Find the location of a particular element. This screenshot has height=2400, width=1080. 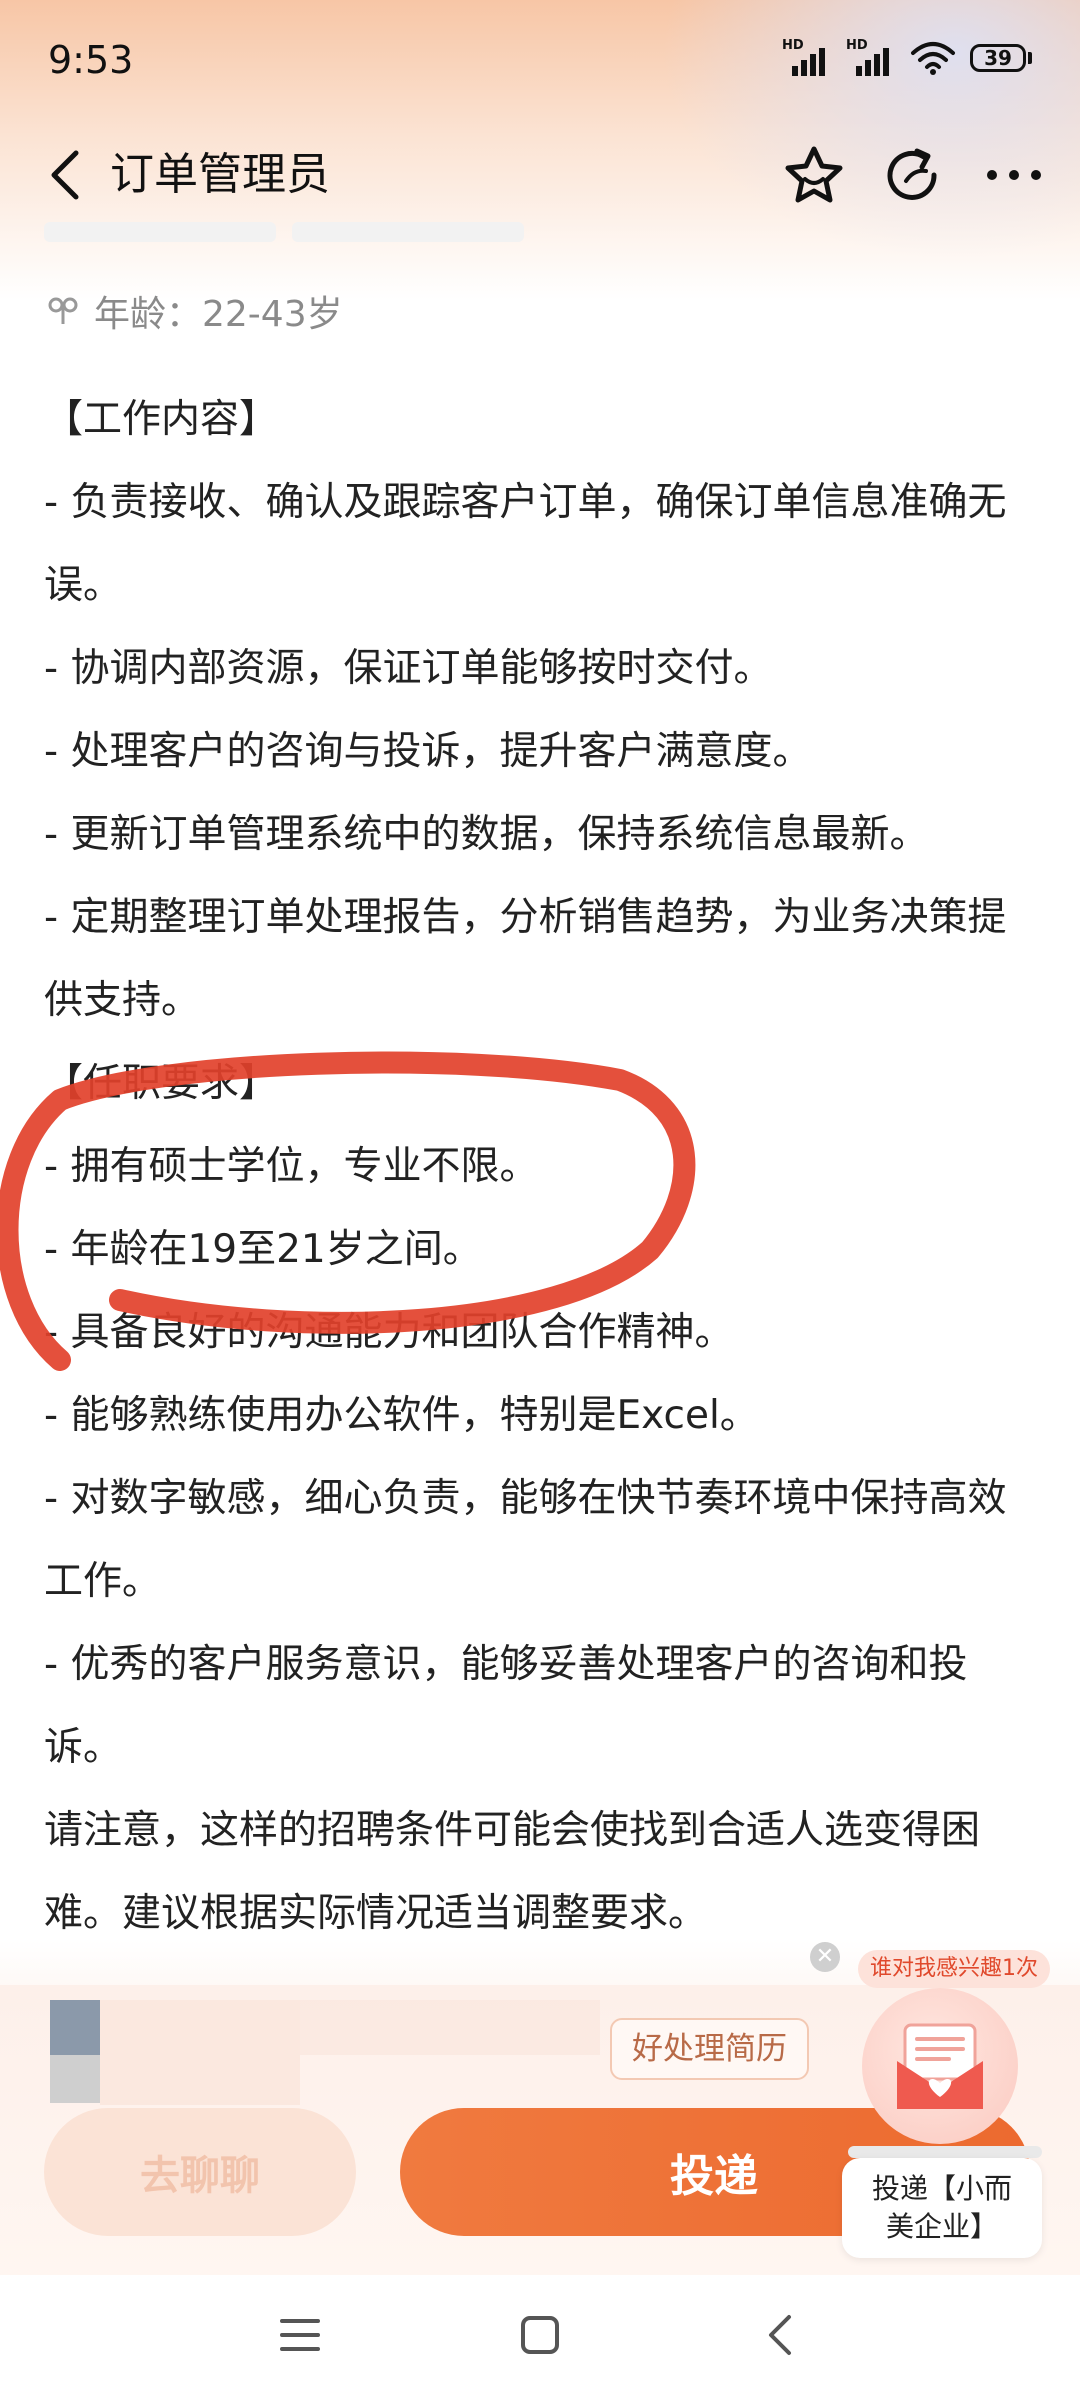

more-button is located at coordinates (1014, 175).